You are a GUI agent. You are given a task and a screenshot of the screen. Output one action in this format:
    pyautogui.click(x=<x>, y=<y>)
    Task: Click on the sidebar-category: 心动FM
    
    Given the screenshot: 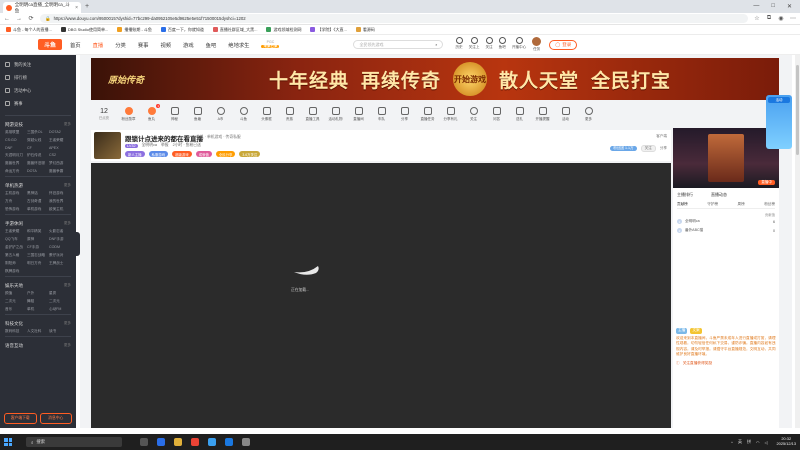 What is the action you would take?
    pyautogui.click(x=60, y=309)
    